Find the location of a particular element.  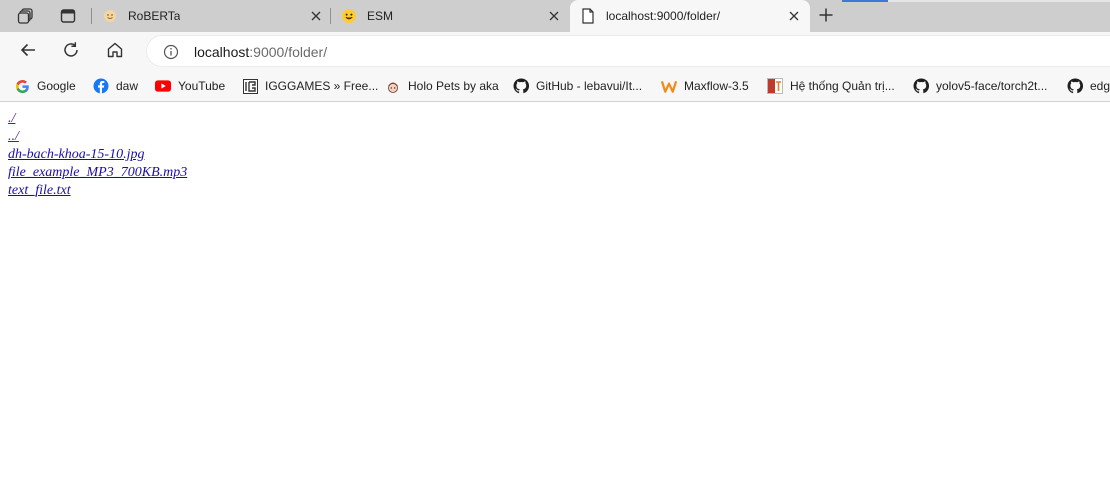

tab-localhost-folder: localhost:9000/folder/ is located at coordinates (690, 16).